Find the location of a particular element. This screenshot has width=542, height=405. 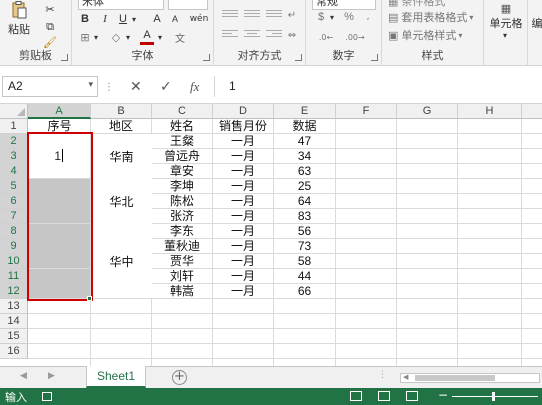

number-launcher-icon is located at coordinates (374, 57).